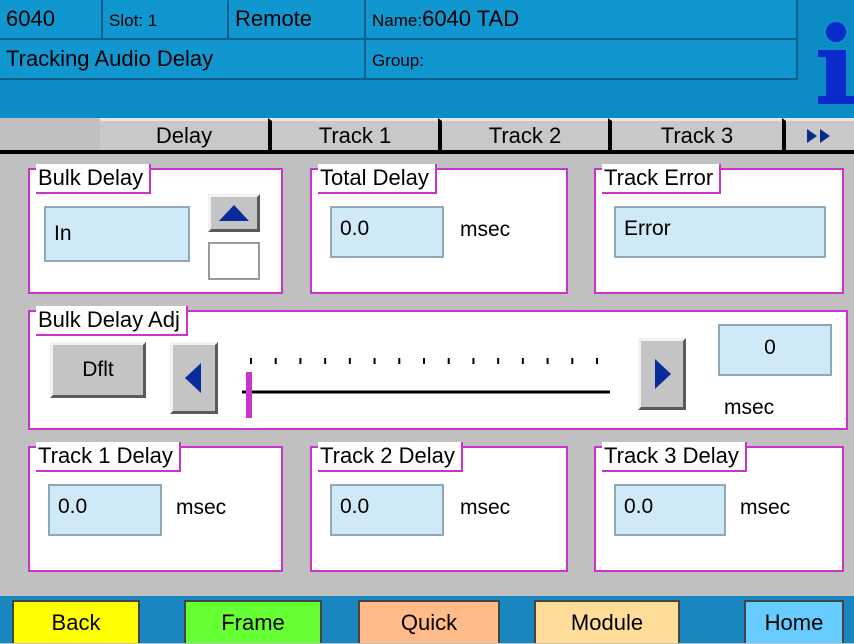  Describe the element at coordinates (387, 232) in the screenshot. I see `total-delay-value: 0.0` at that location.